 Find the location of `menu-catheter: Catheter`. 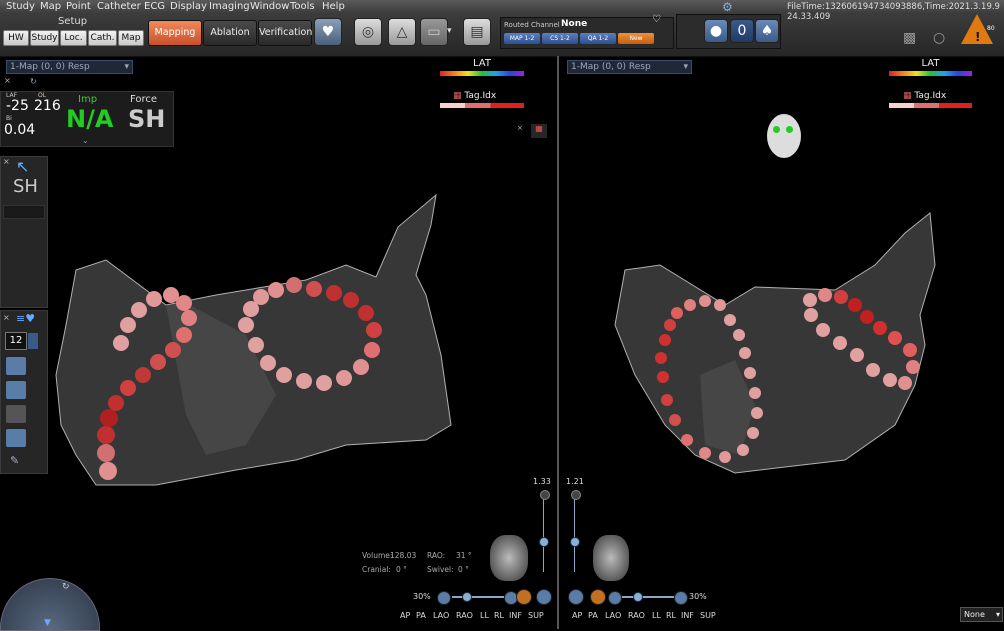

menu-catheter: Catheter is located at coordinates (119, 6).